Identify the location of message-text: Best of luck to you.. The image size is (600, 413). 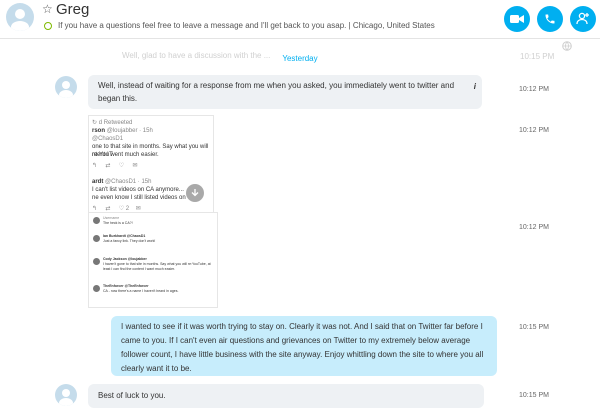
(132, 395).